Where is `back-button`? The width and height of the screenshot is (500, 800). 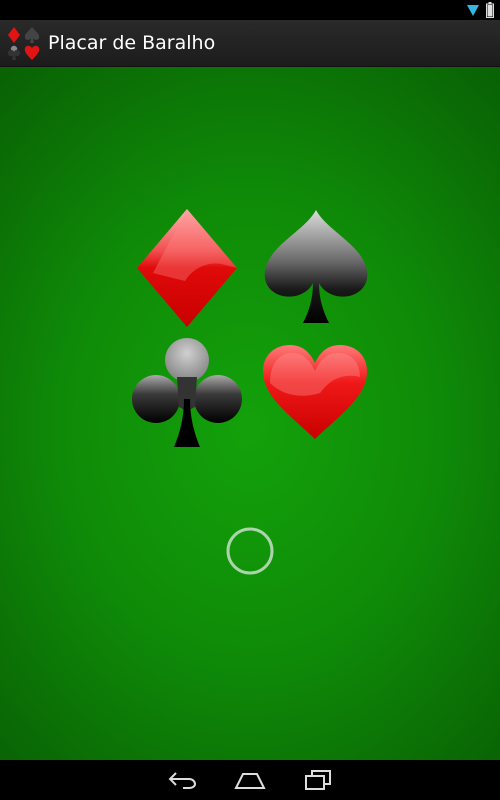
back-button is located at coordinates (182, 780).